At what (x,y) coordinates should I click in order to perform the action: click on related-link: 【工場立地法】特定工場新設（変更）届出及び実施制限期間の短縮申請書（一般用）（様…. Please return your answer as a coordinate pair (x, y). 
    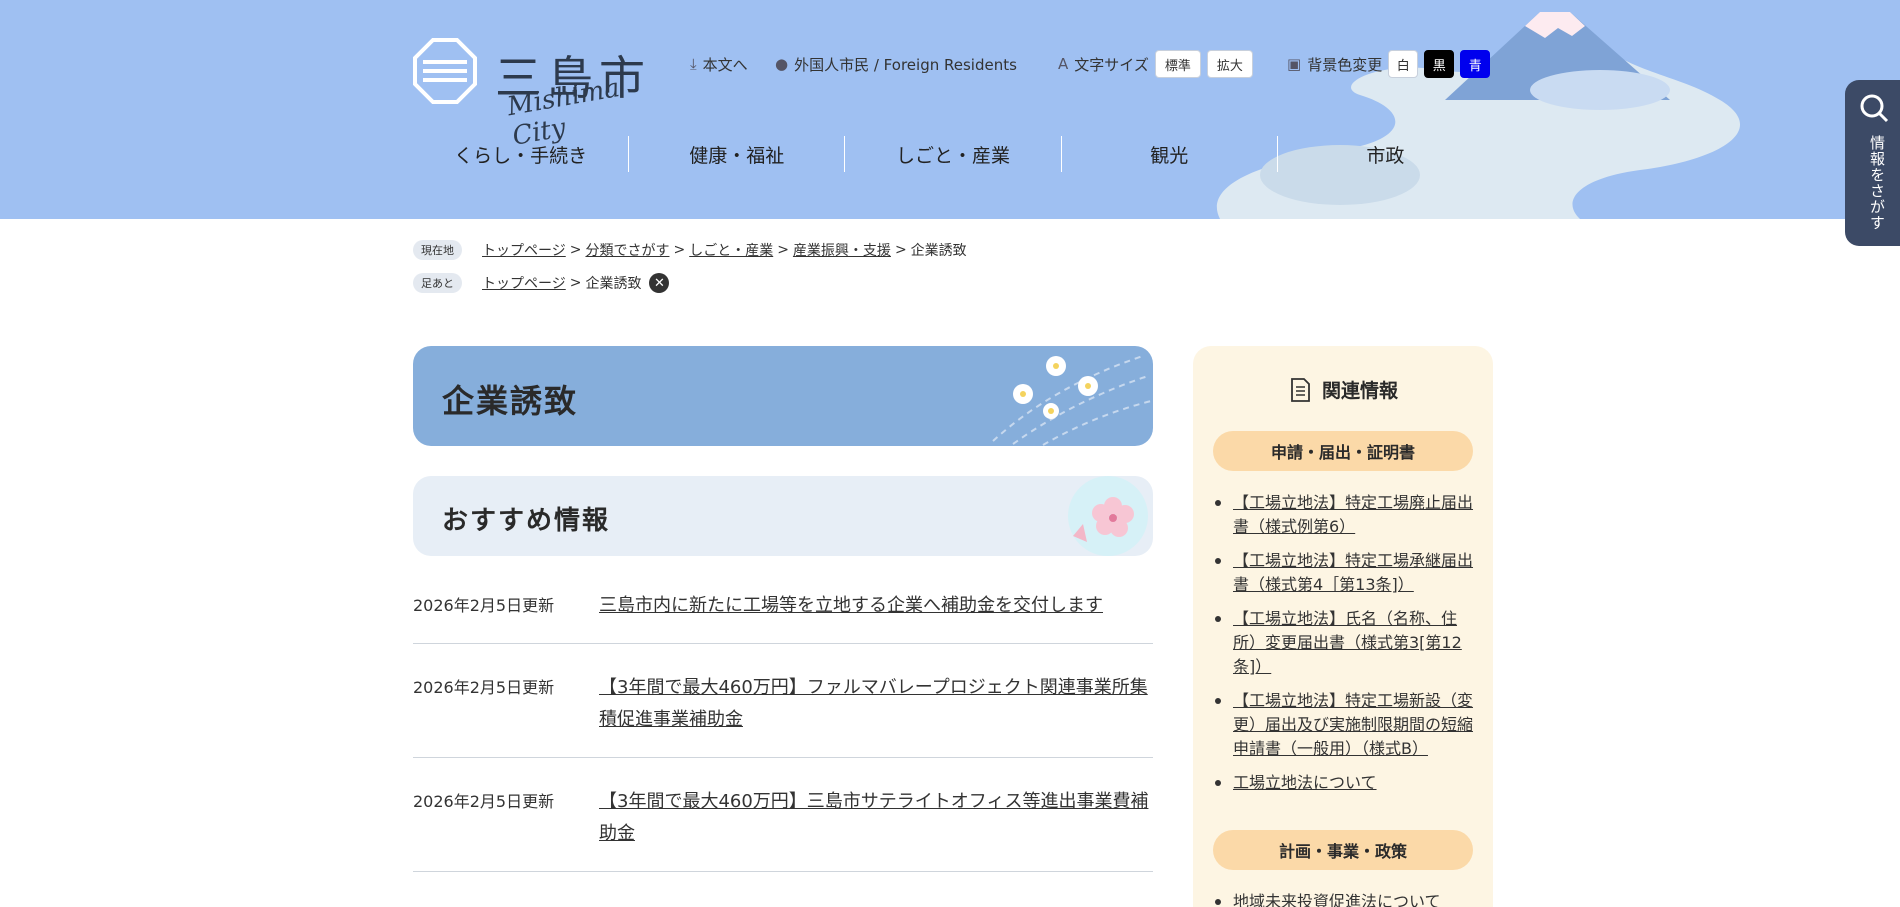
    Looking at the image, I should click on (1353, 724).